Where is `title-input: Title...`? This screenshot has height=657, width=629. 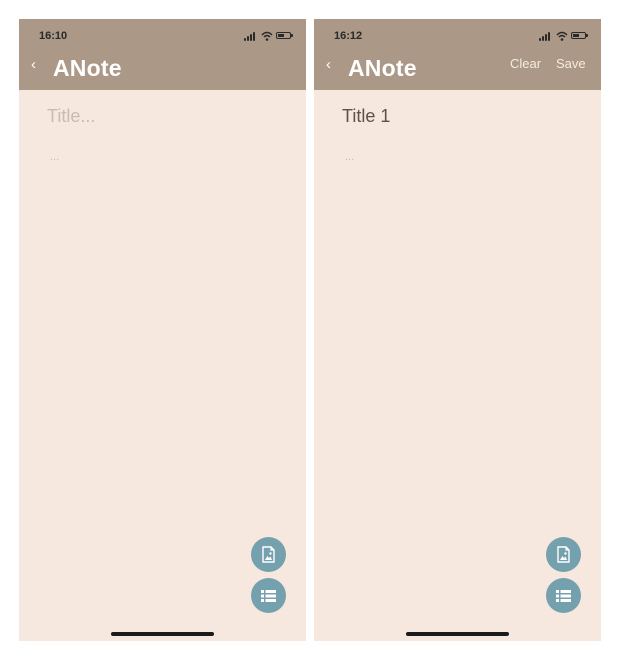
title-input: Title... is located at coordinates (71, 116).